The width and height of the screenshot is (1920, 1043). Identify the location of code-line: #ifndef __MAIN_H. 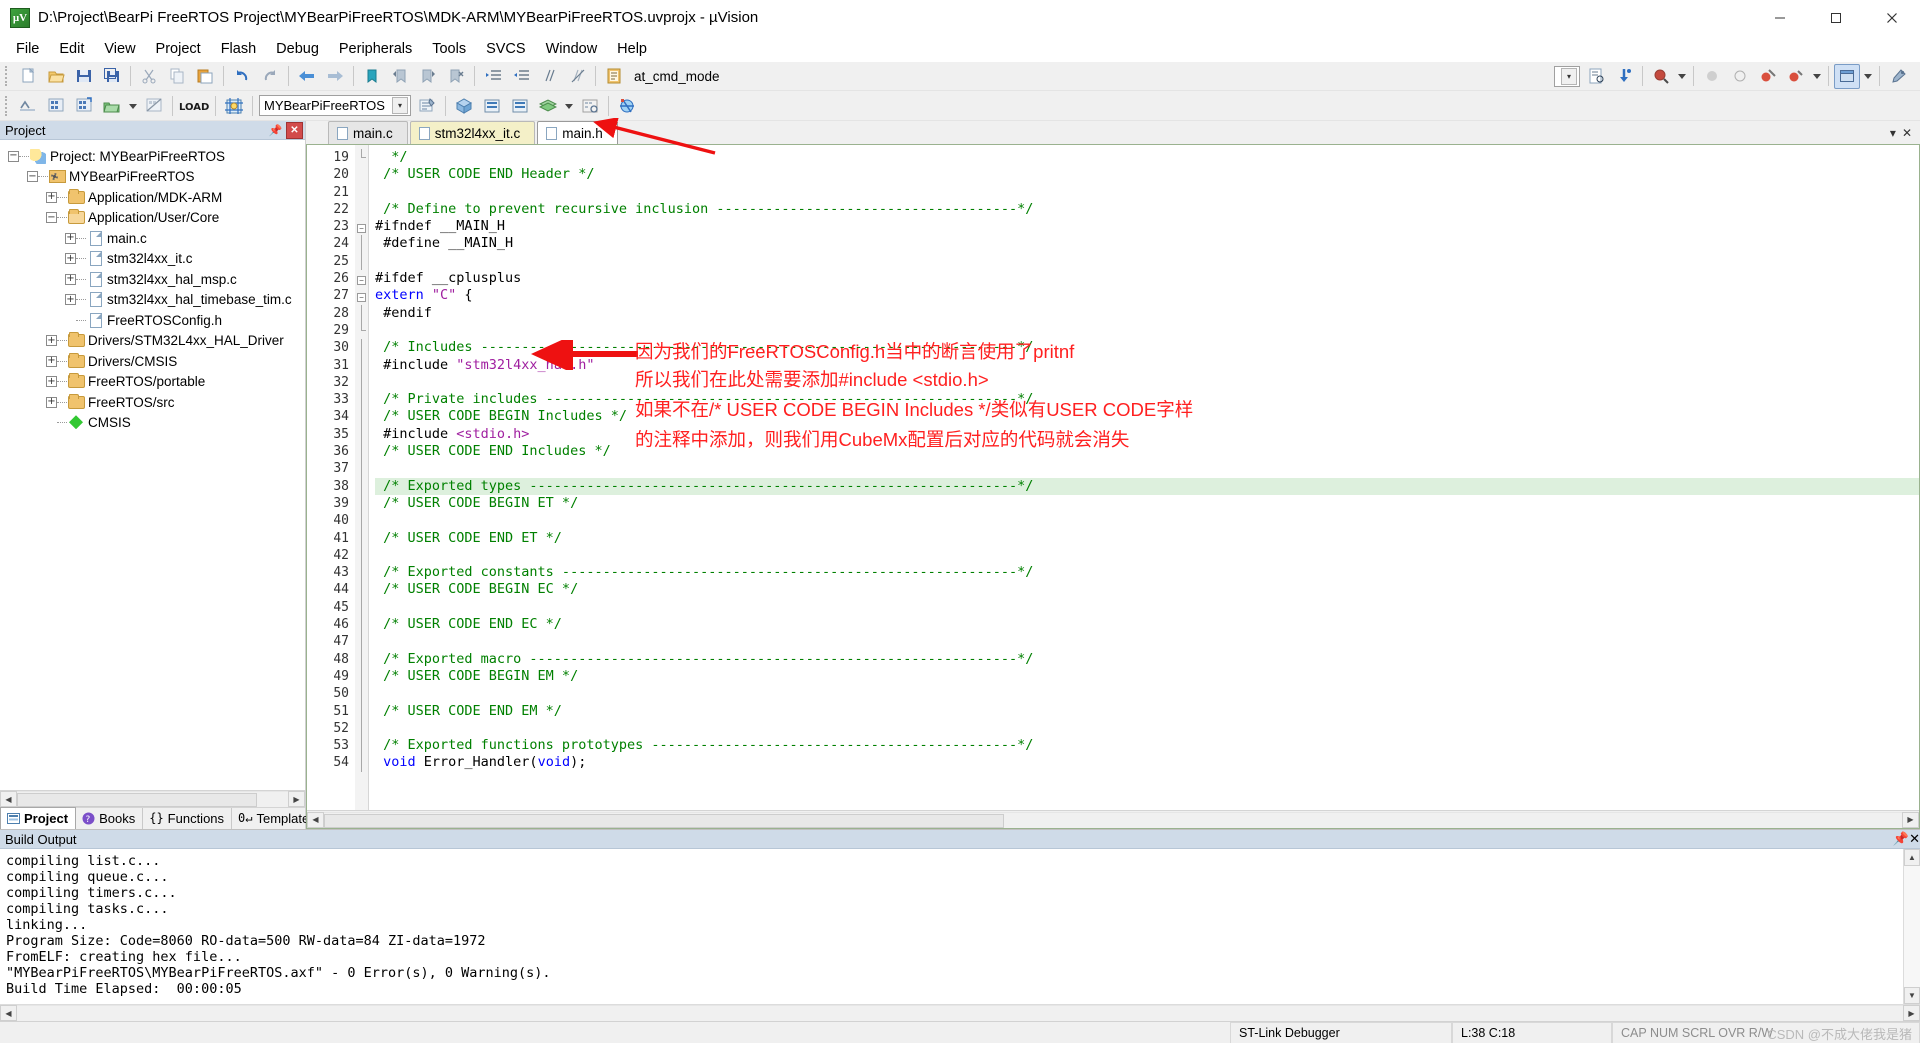
(1147, 226).